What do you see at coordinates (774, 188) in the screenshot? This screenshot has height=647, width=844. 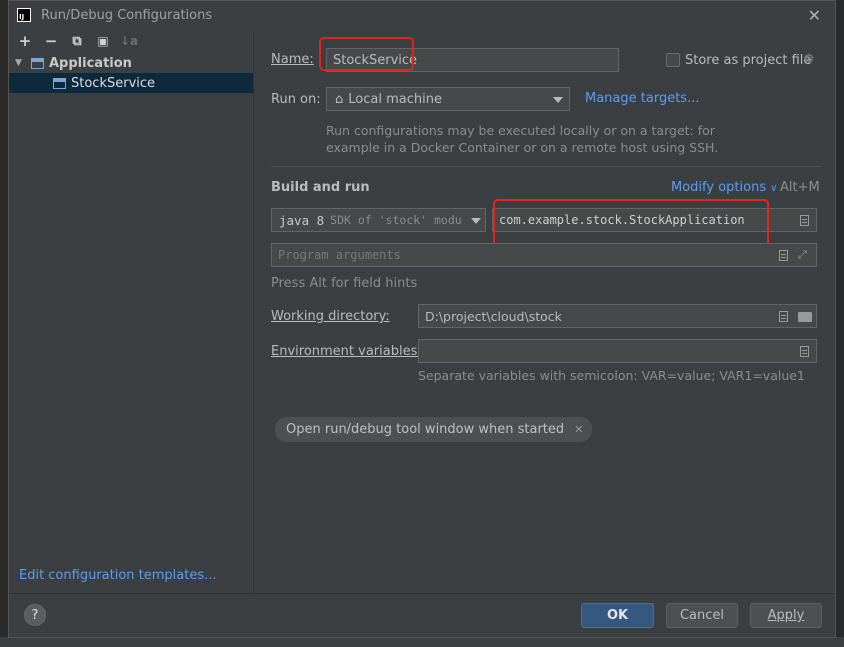 I see `chevron-down-icon: ∨` at bounding box center [774, 188].